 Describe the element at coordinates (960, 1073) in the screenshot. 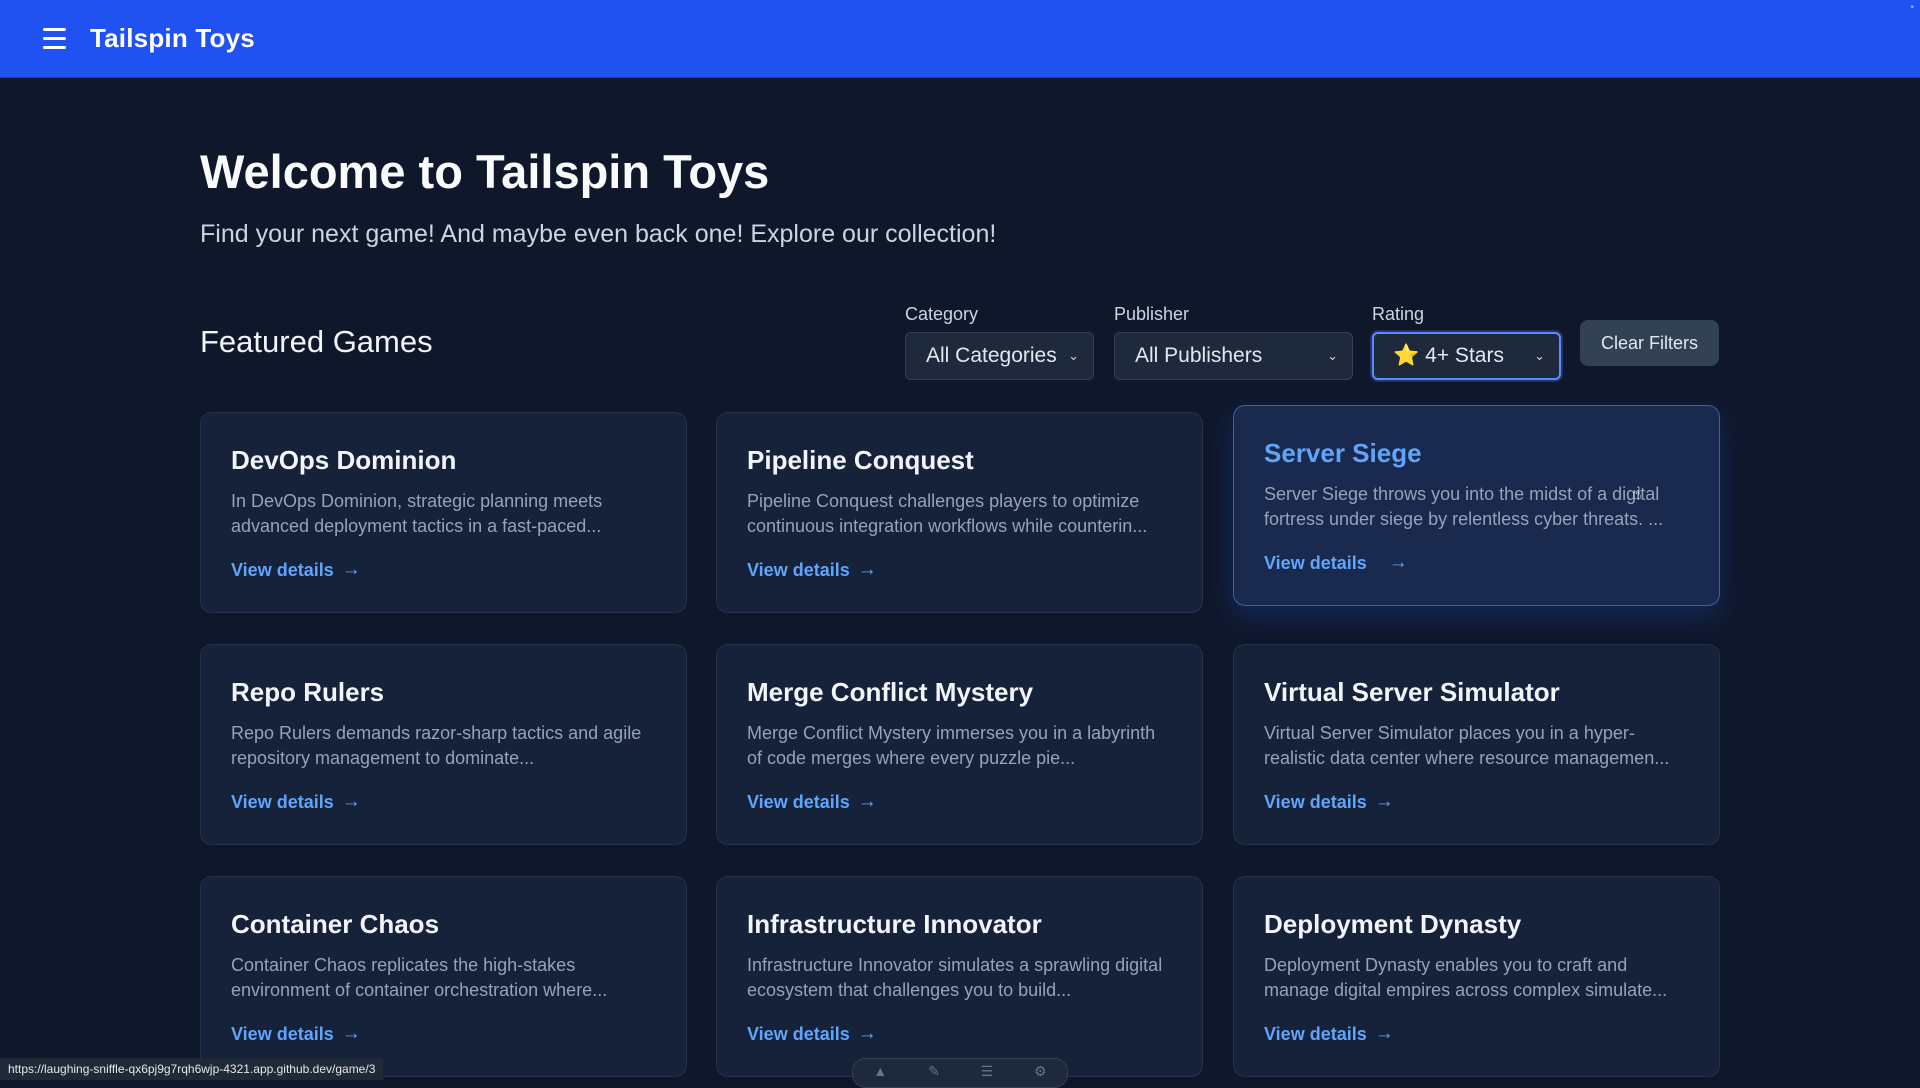

I see `bottom-dock-toolbar: ▲ ✎ ☰ ⚙` at that location.